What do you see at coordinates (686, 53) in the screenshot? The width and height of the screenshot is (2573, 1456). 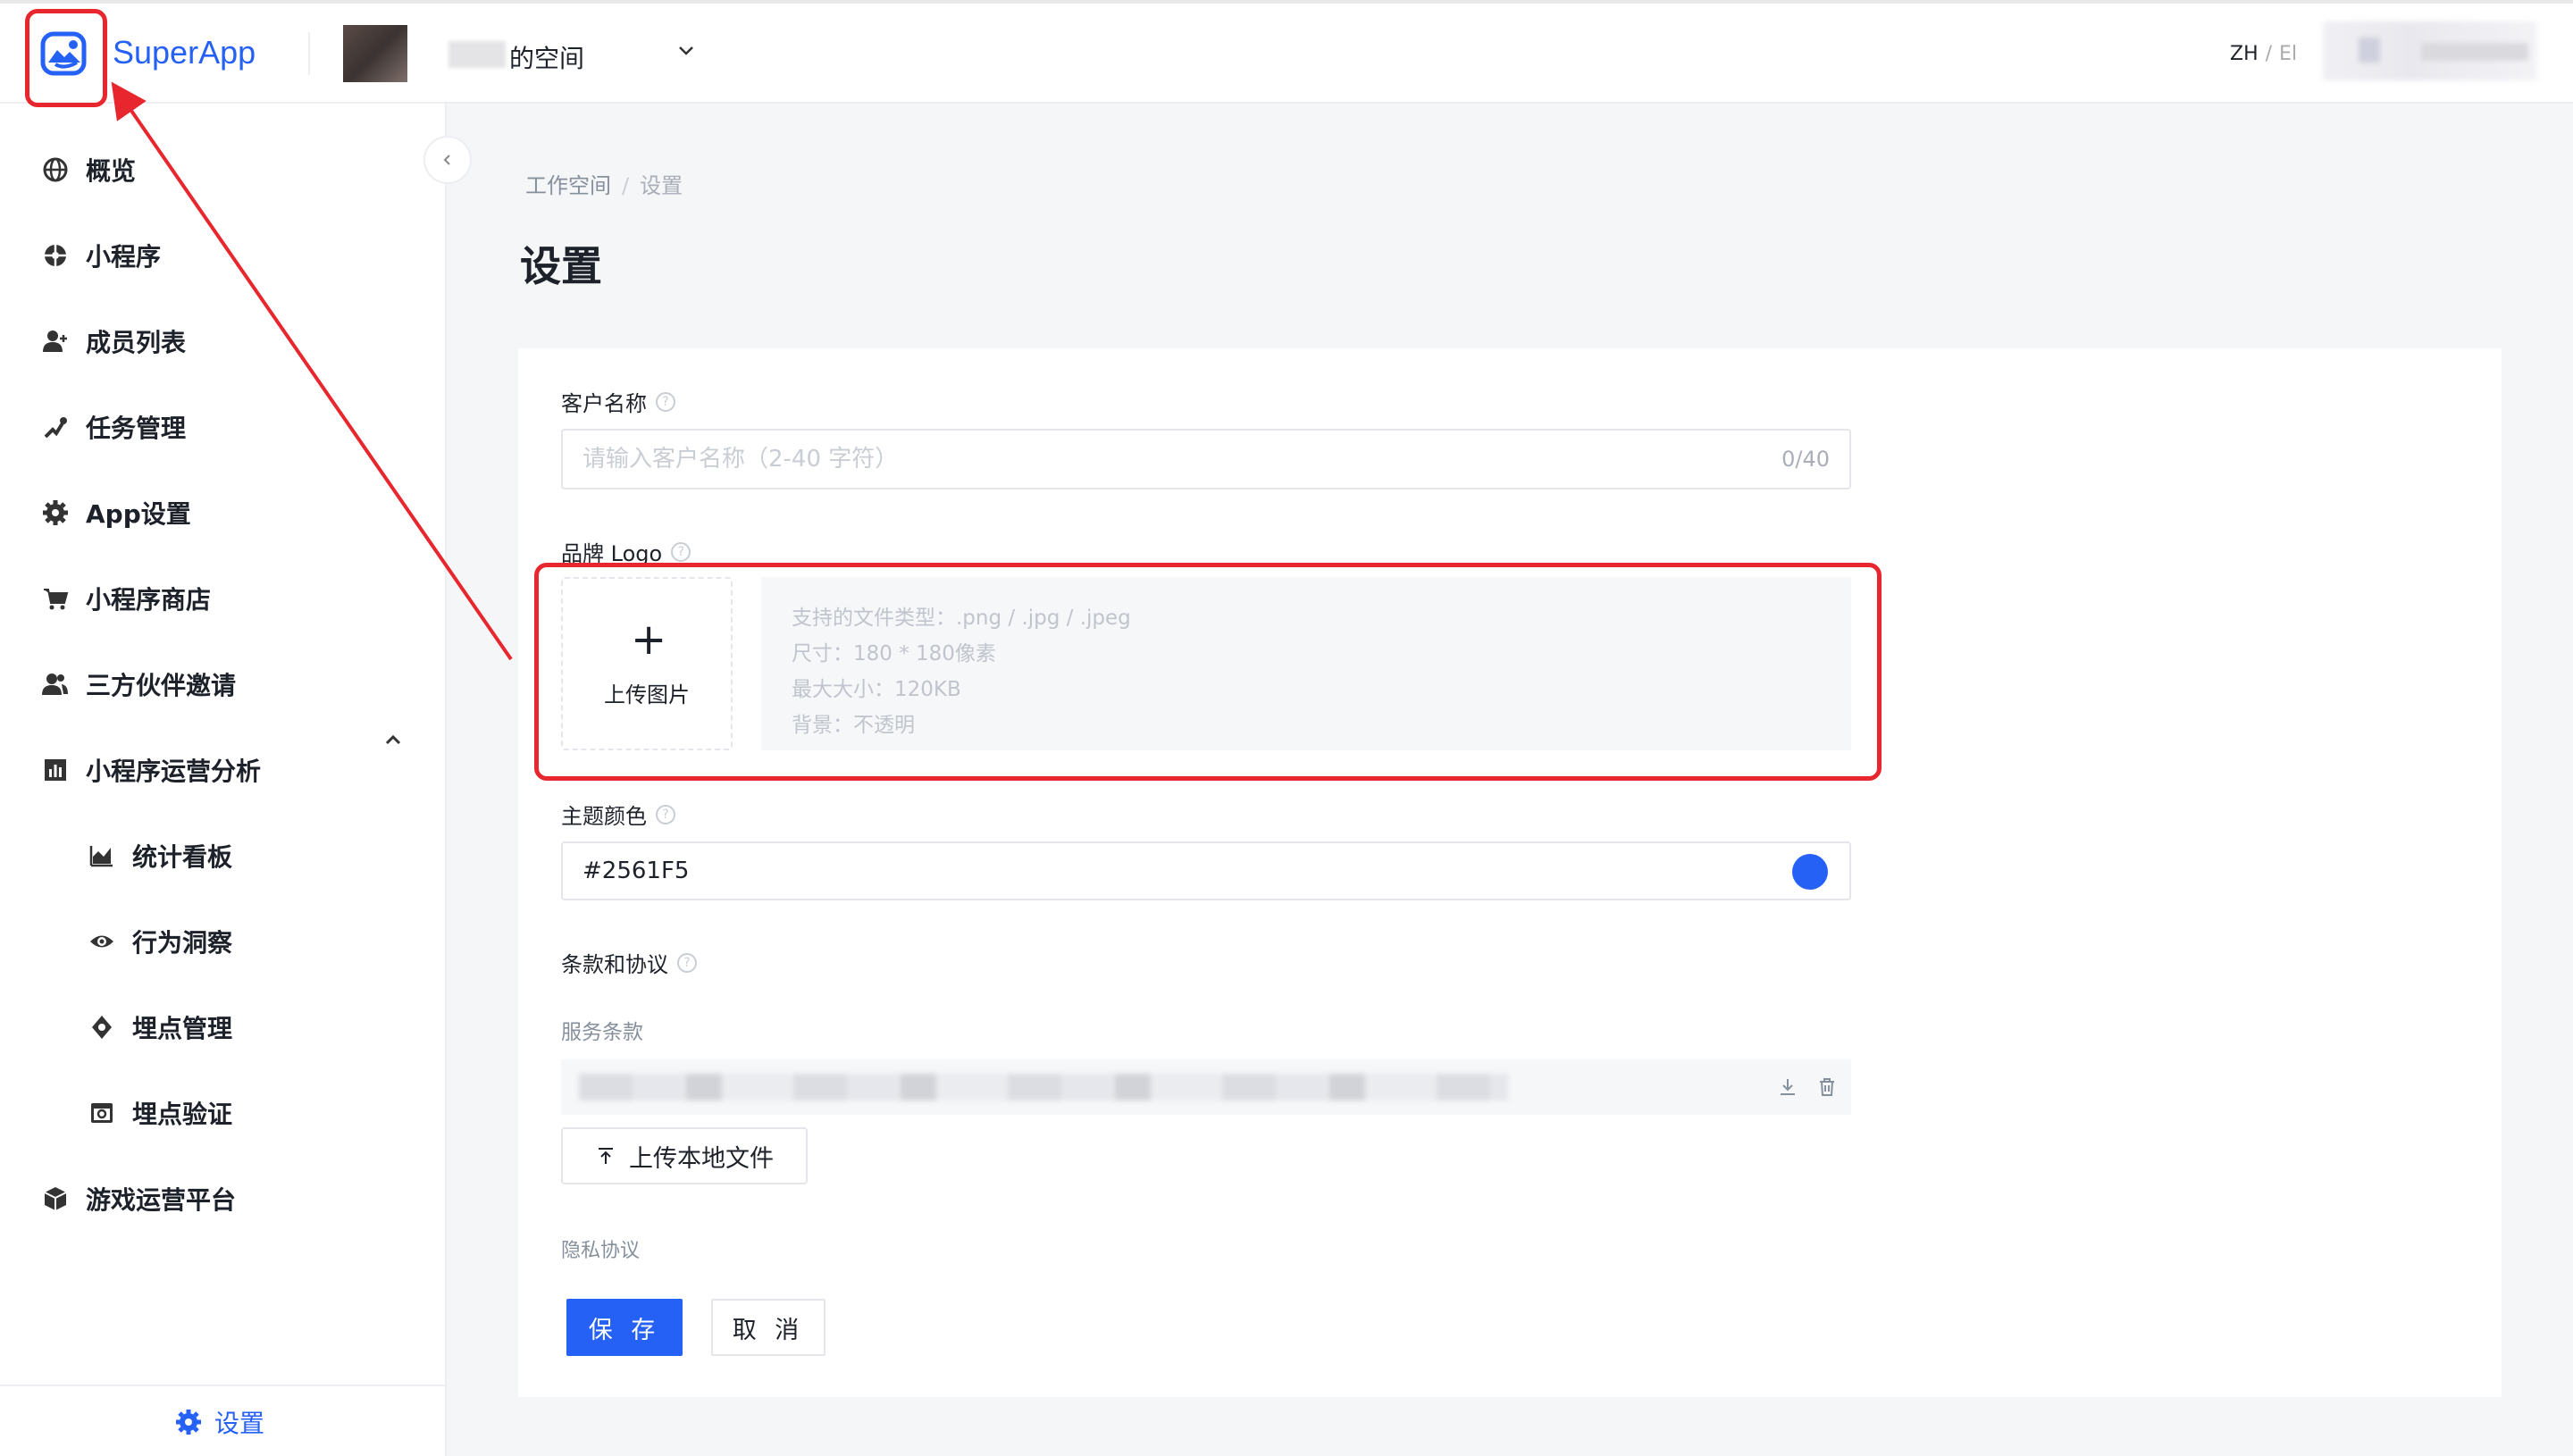 I see `chevron-down-icon` at bounding box center [686, 53].